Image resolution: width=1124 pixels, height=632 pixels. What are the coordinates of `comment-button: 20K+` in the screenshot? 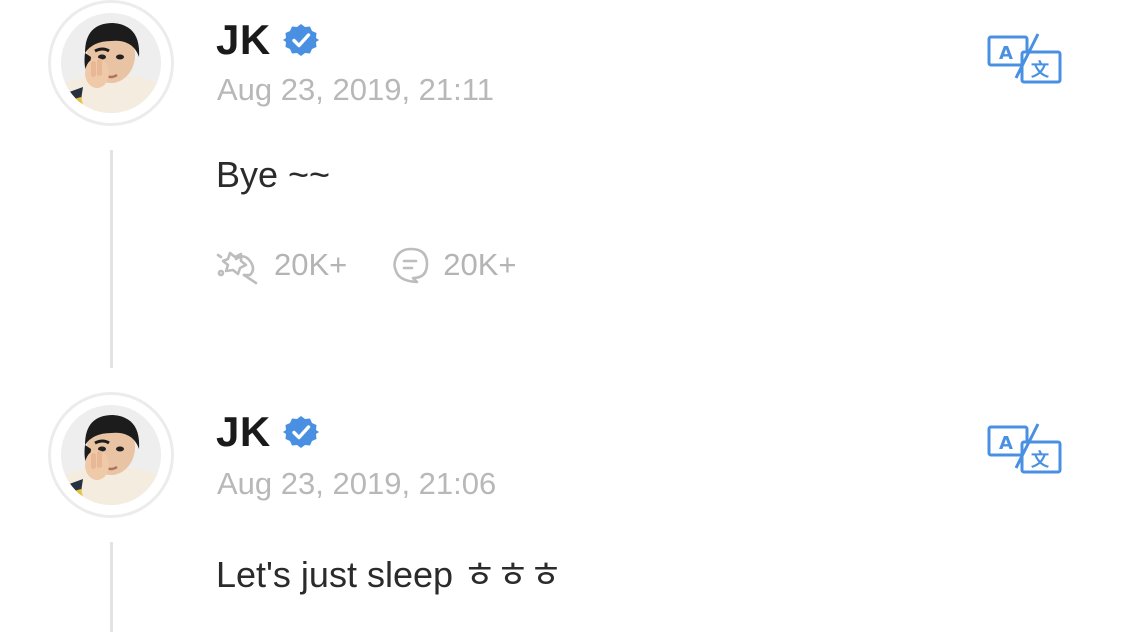 It's located at (454, 265).